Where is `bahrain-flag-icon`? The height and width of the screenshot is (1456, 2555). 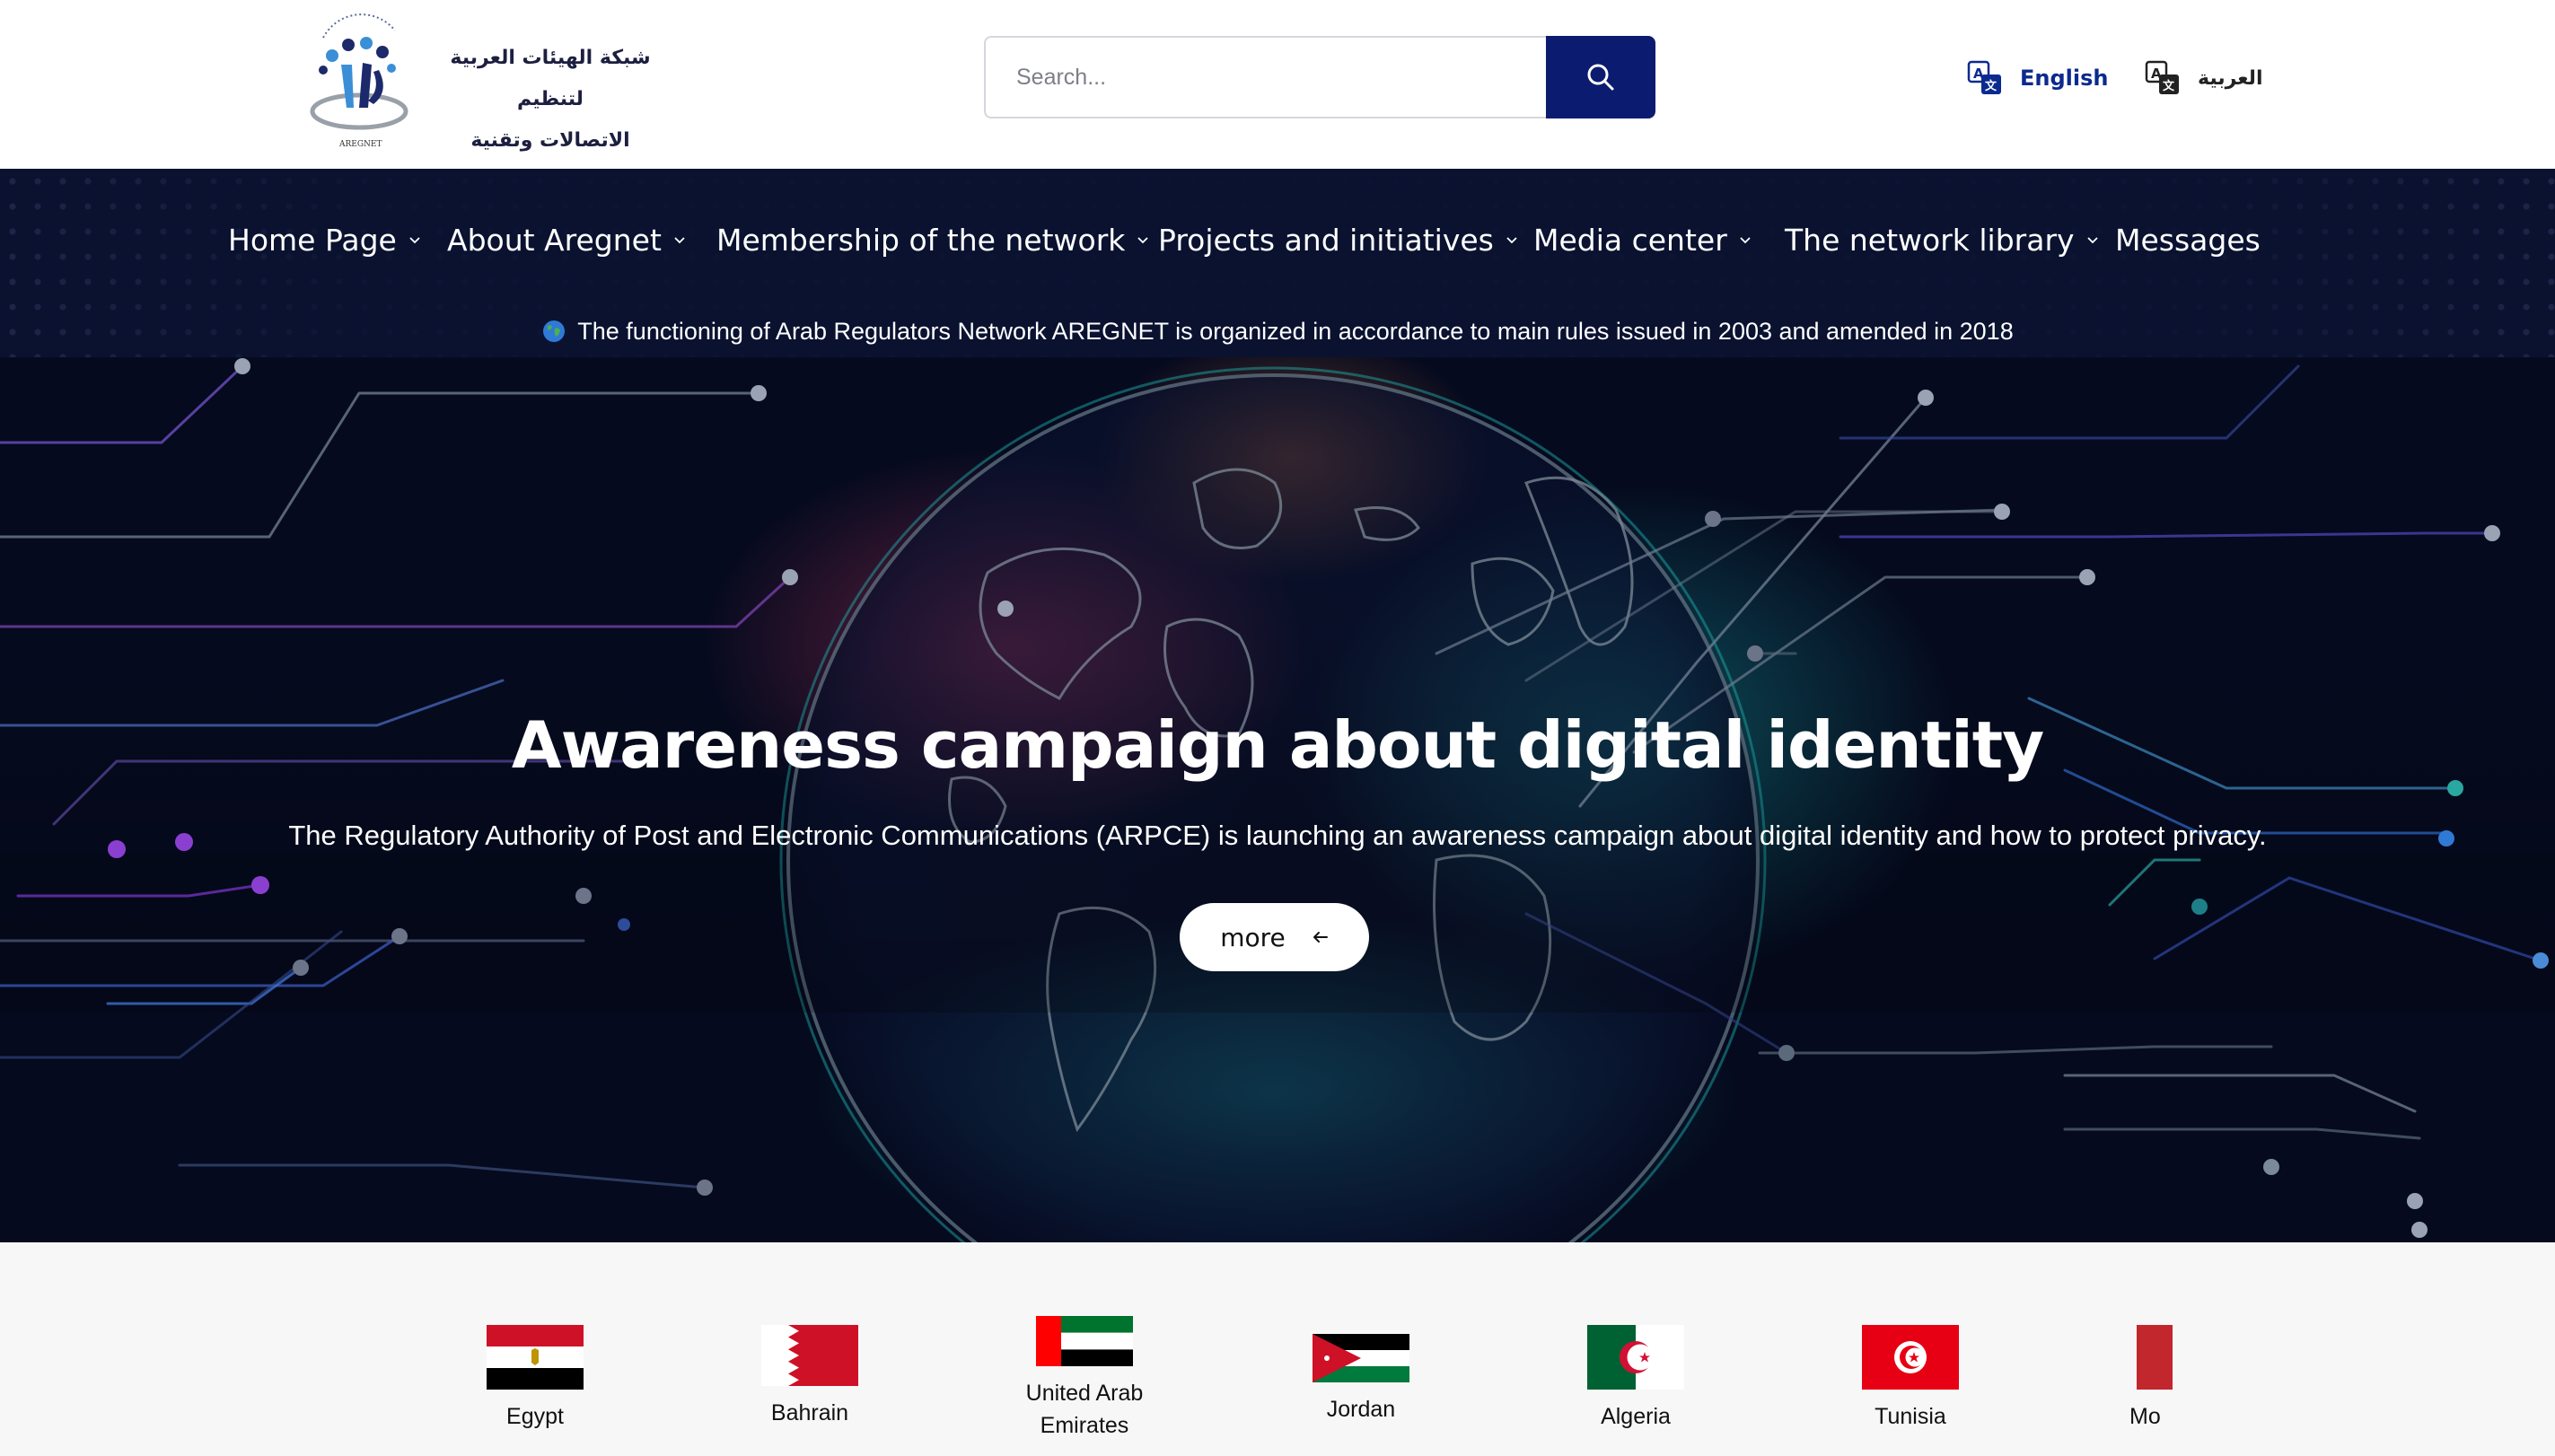 bahrain-flag-icon is located at coordinates (809, 1355).